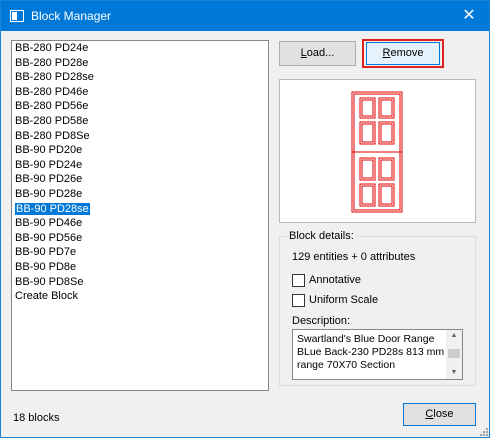 This screenshot has width=490, height=438. What do you see at coordinates (140, 63) in the screenshot?
I see `block-list-item: BB-280 PD28e` at bounding box center [140, 63].